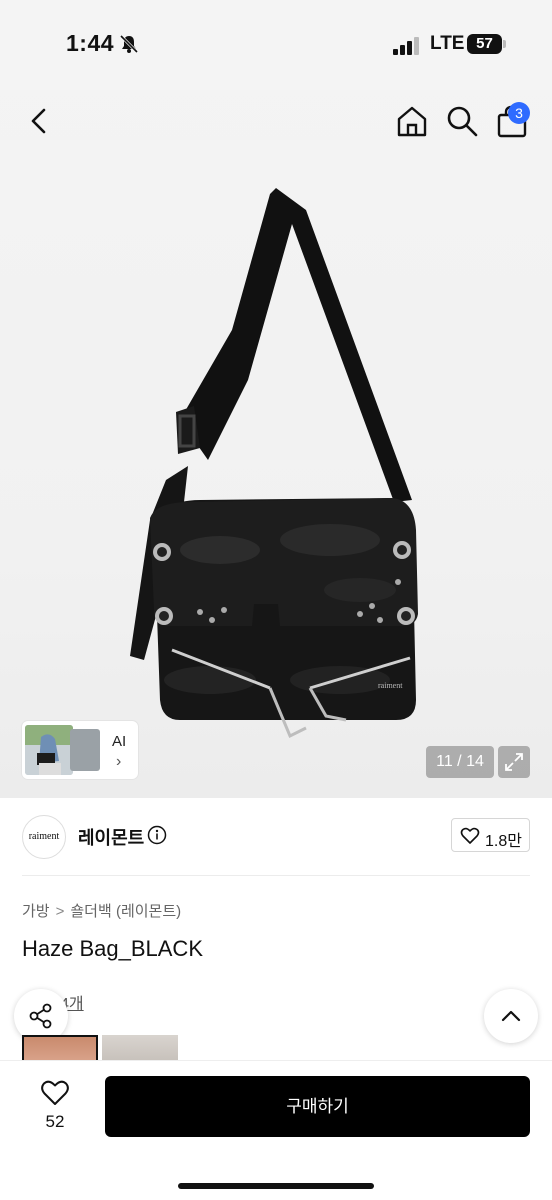  What do you see at coordinates (36, 911) in the screenshot?
I see `breadcrumb-item-bag: 가방` at bounding box center [36, 911].